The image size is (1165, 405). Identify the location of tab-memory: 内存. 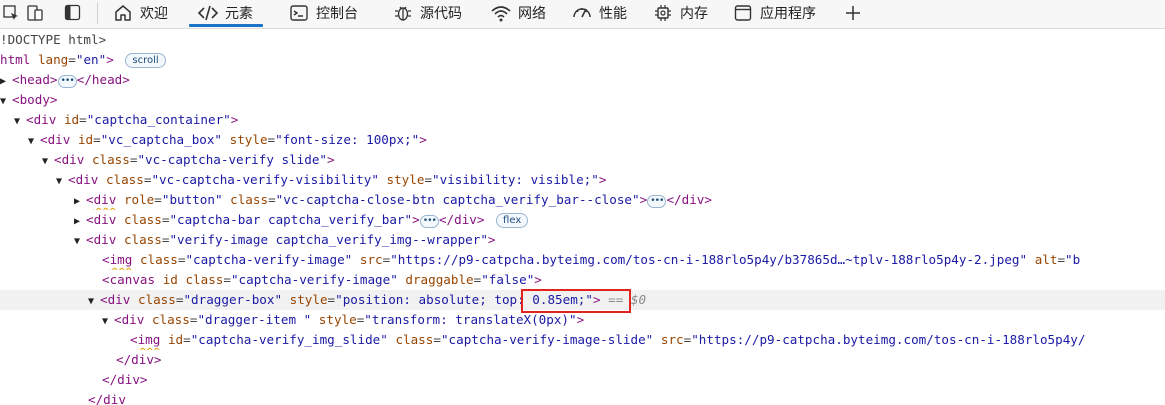
(680, 12).